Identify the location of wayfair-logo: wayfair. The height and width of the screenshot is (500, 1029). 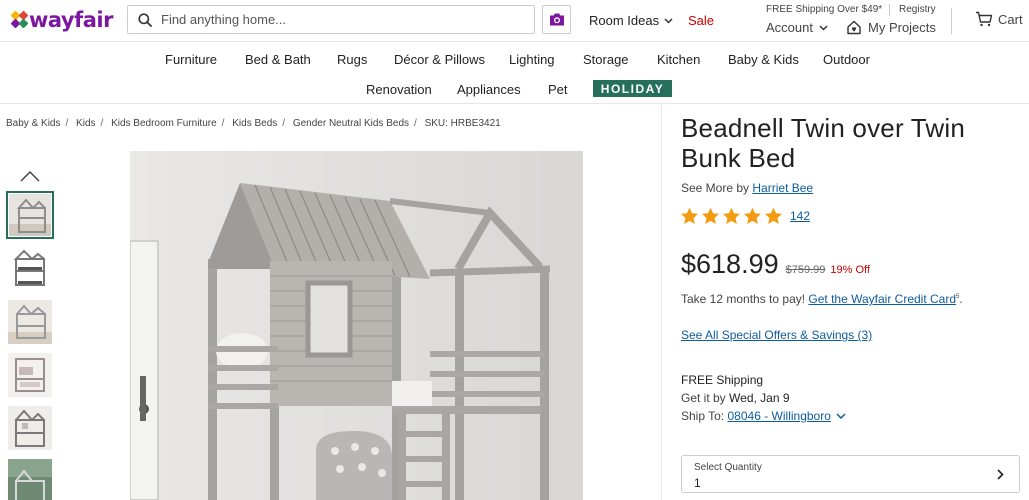
(61, 20).